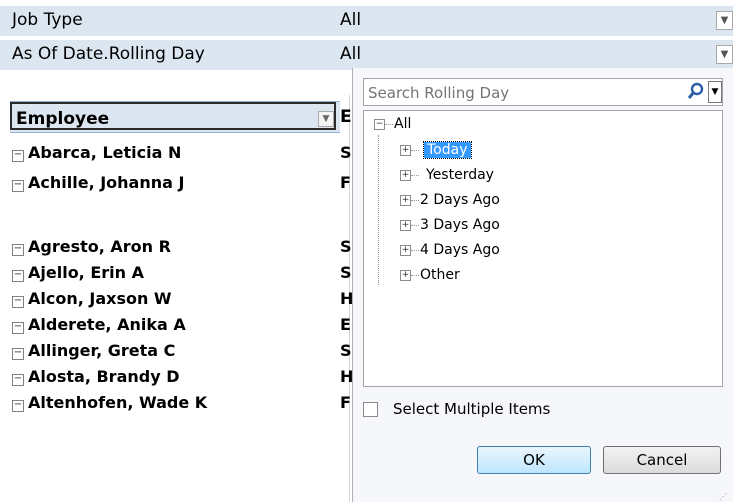 This screenshot has height=502, width=733. Describe the element at coordinates (662, 460) in the screenshot. I see `cancel-button: Cancel` at that location.